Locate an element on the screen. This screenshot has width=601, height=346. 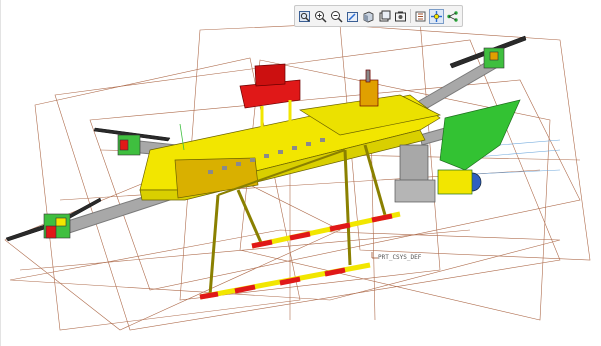
display-style-button is located at coordinates (368, 16).